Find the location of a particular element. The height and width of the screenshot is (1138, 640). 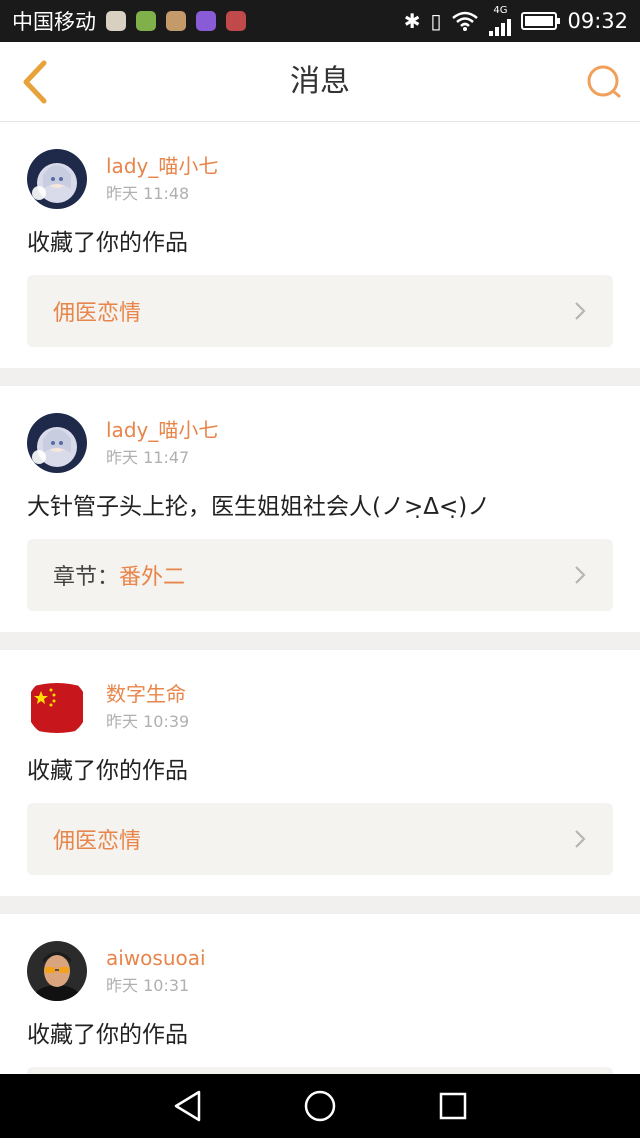

search-icon is located at coordinates (604, 81).